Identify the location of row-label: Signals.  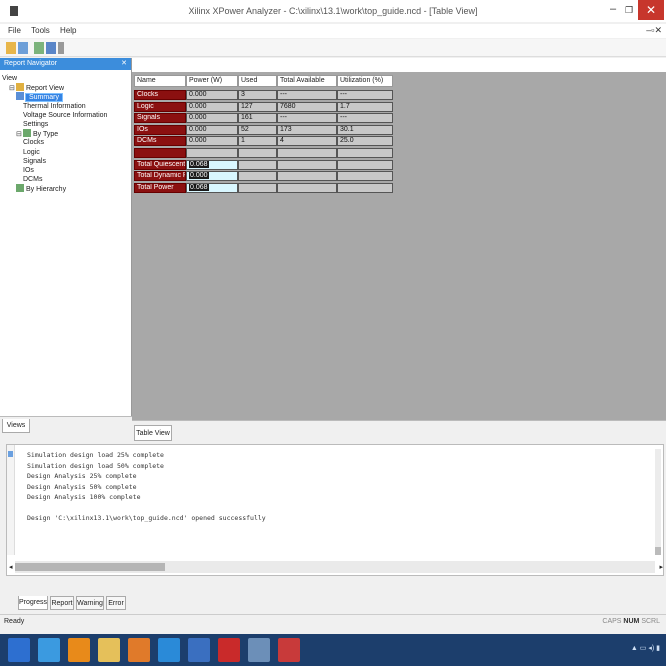
(160, 118).